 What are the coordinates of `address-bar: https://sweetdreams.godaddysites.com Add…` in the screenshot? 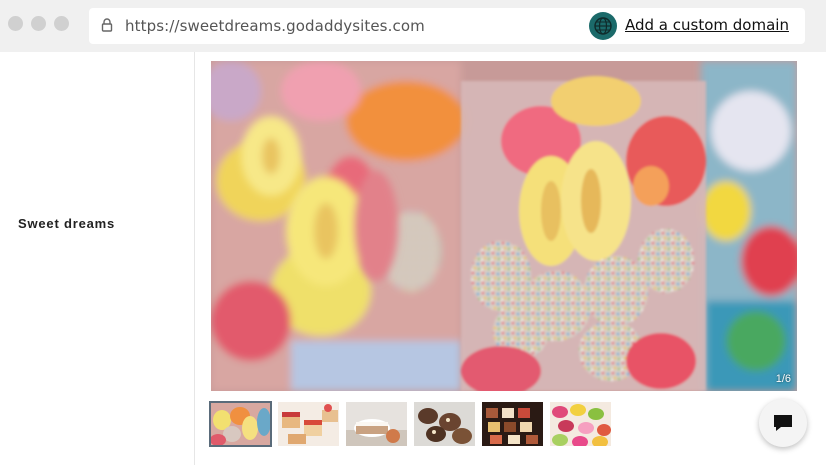 It's located at (447, 26).